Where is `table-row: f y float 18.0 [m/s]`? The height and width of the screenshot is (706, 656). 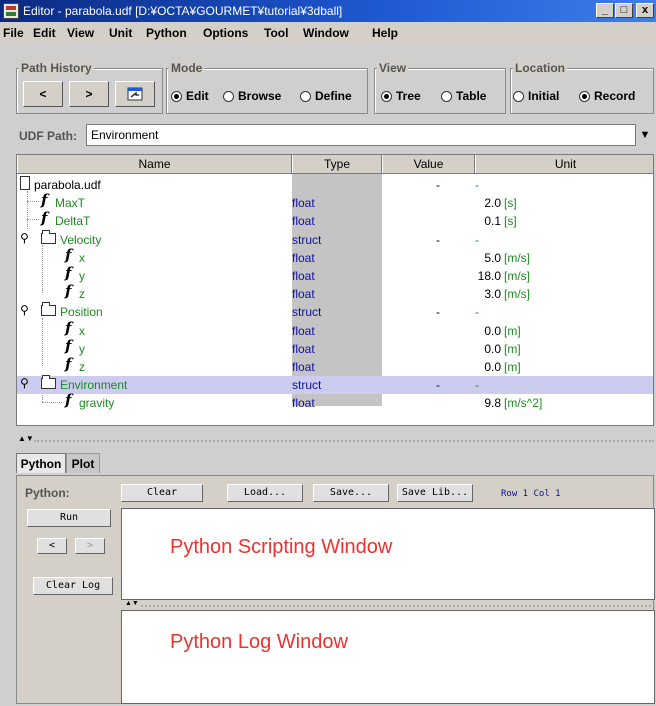
table-row: f y float 18.0 [m/s] is located at coordinates (335, 274).